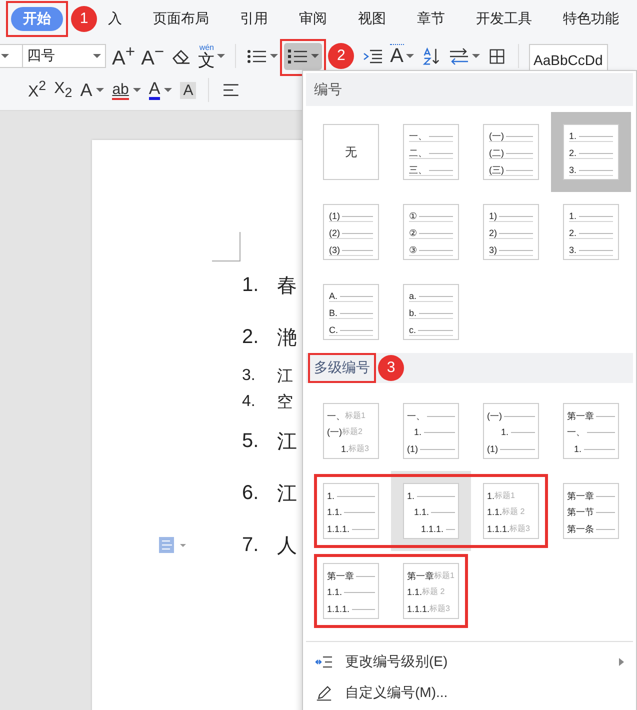  Describe the element at coordinates (324, 662) in the screenshot. I see `list-level-icon` at that location.